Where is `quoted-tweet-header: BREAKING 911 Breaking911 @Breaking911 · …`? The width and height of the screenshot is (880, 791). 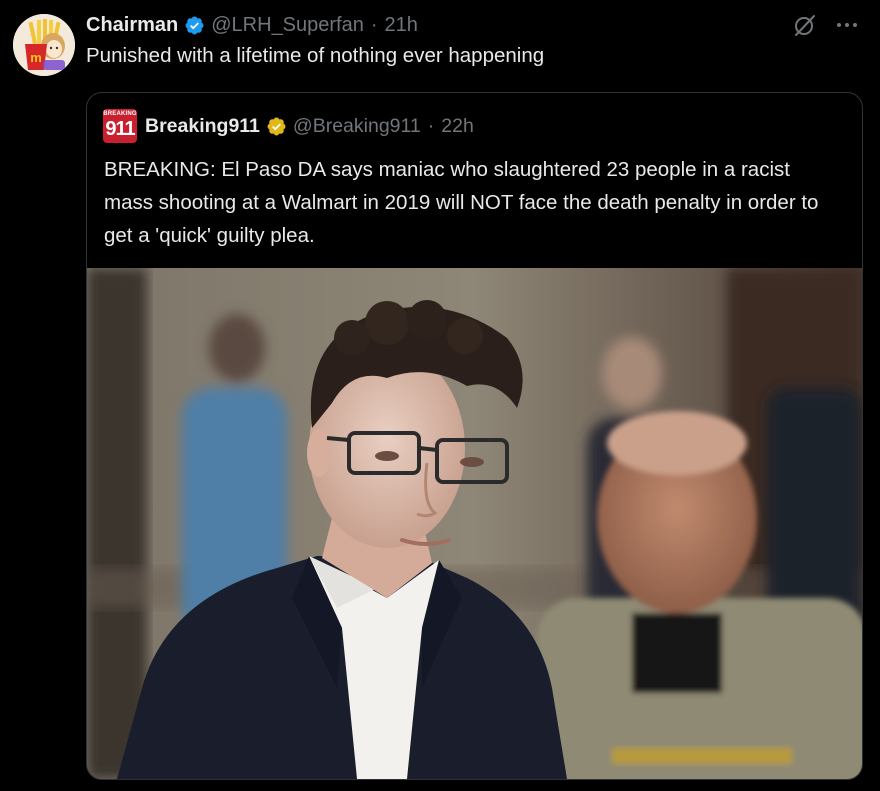
quoted-tweet-header: BREAKING 911 Breaking911 @Breaking911 · … is located at coordinates (288, 126).